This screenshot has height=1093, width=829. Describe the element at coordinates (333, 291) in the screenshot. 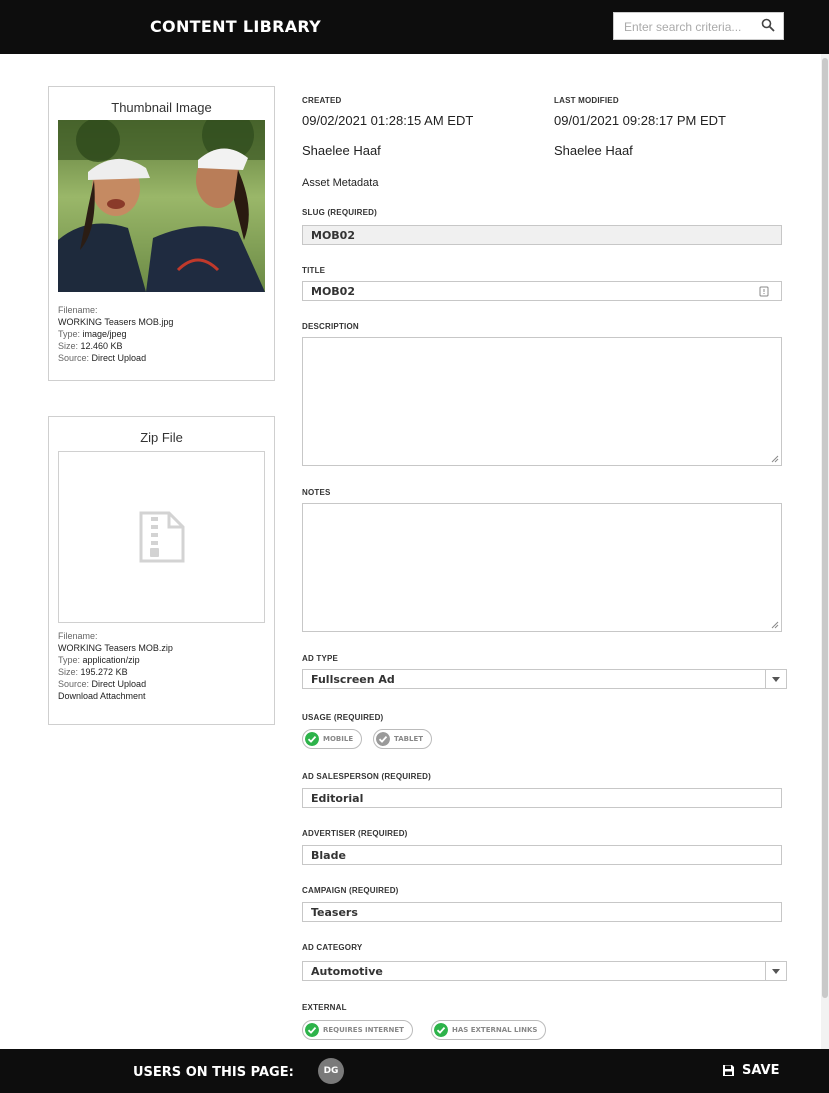

I see `title-value: MOB02` at that location.